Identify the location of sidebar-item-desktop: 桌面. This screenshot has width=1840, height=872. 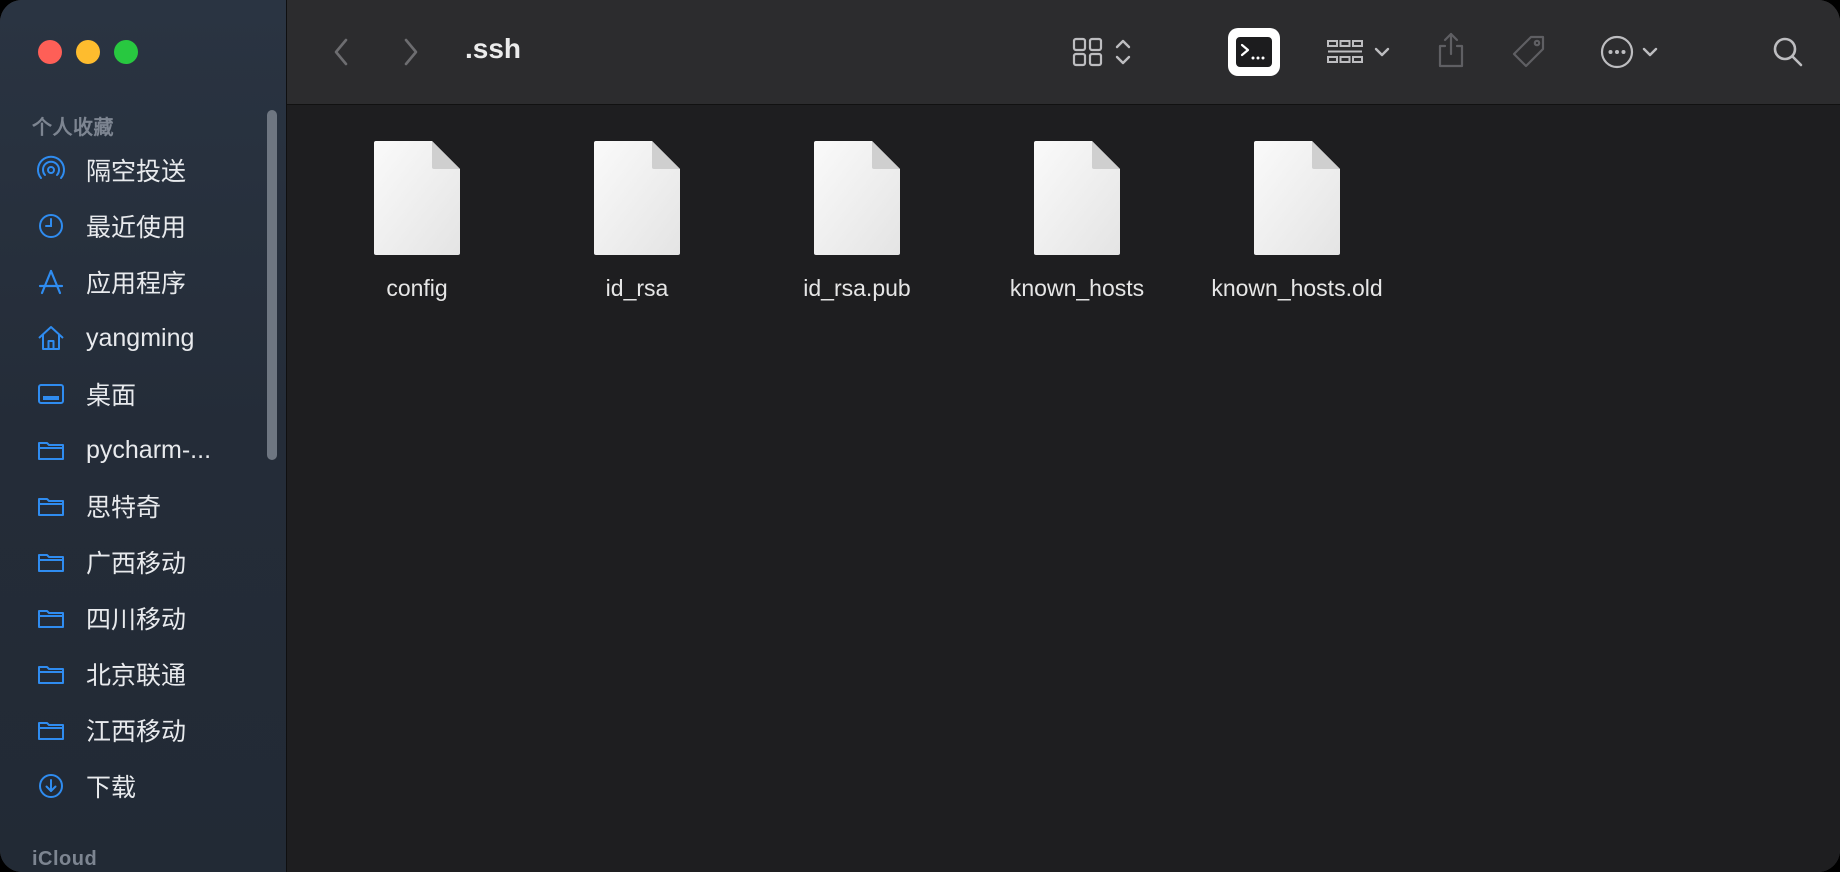
(135, 394).